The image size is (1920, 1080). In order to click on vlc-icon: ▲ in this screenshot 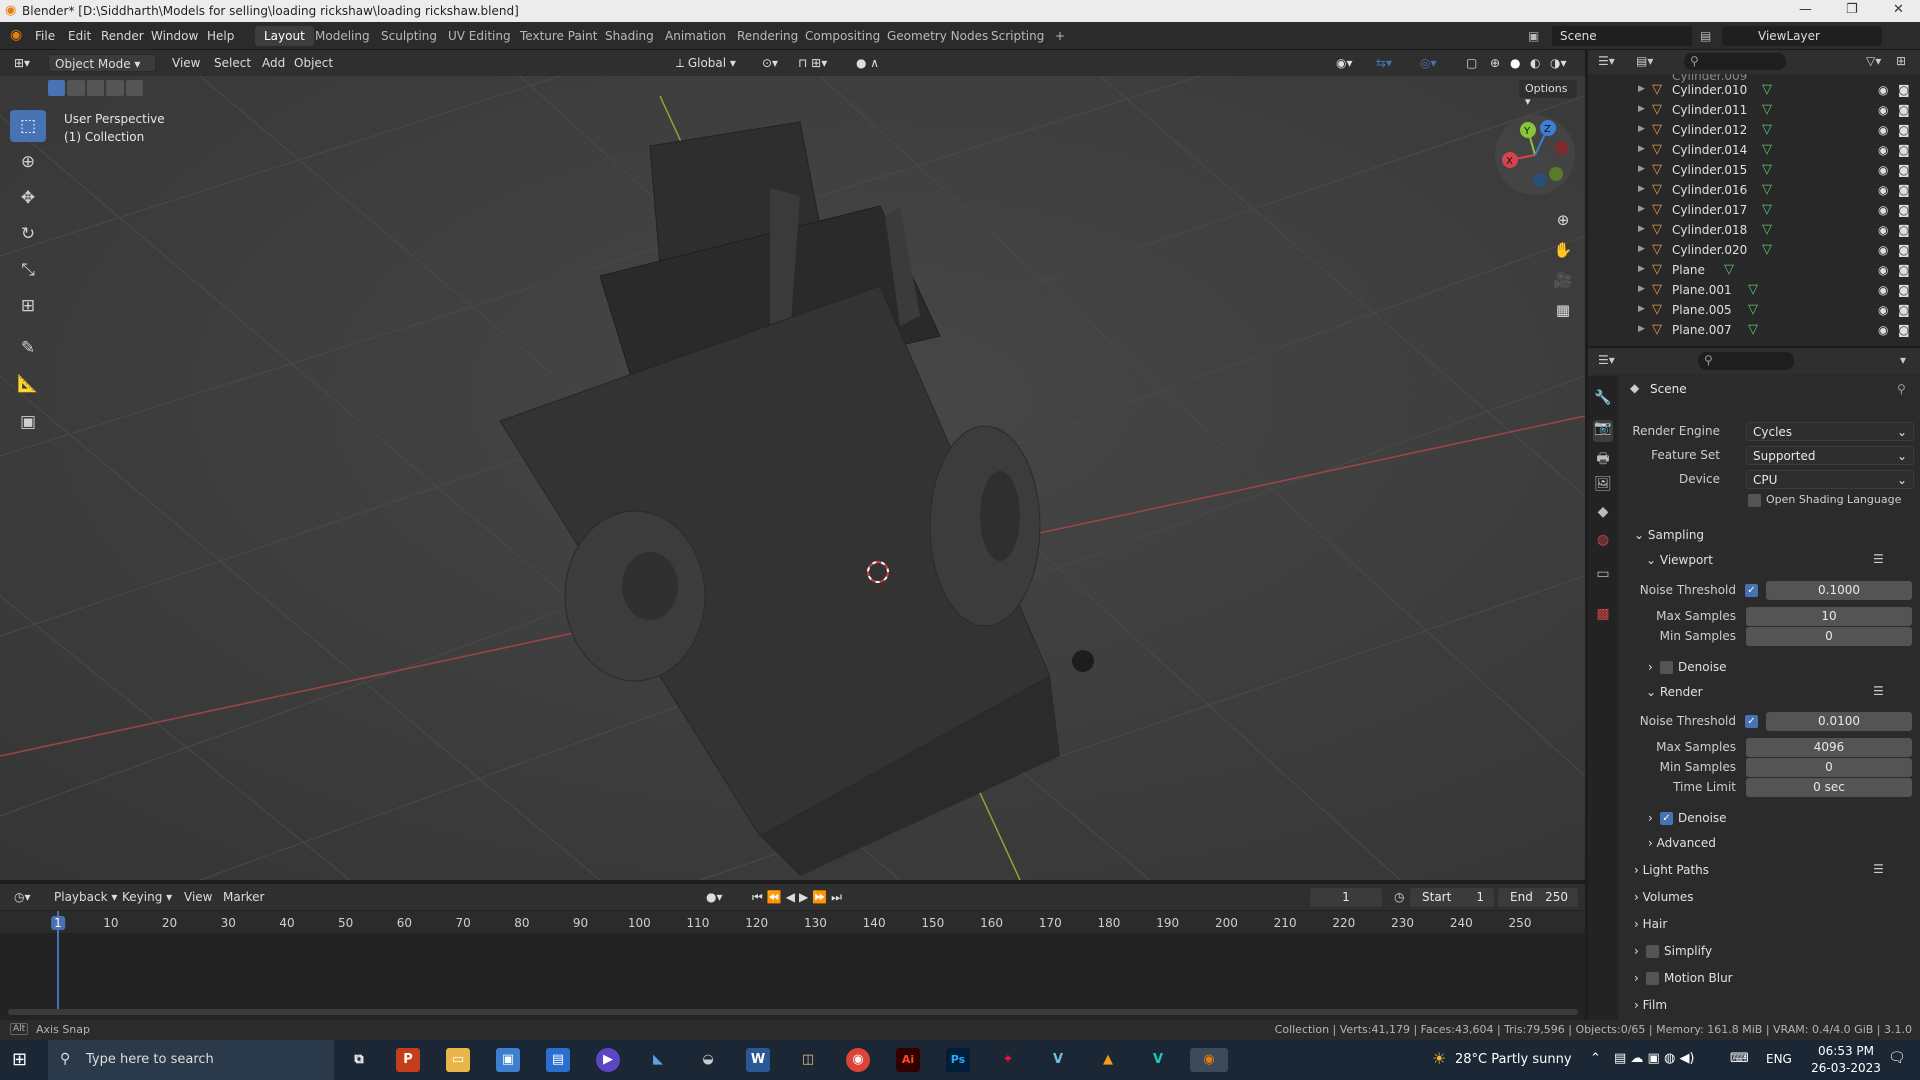, I will do `click(1108, 1060)`.